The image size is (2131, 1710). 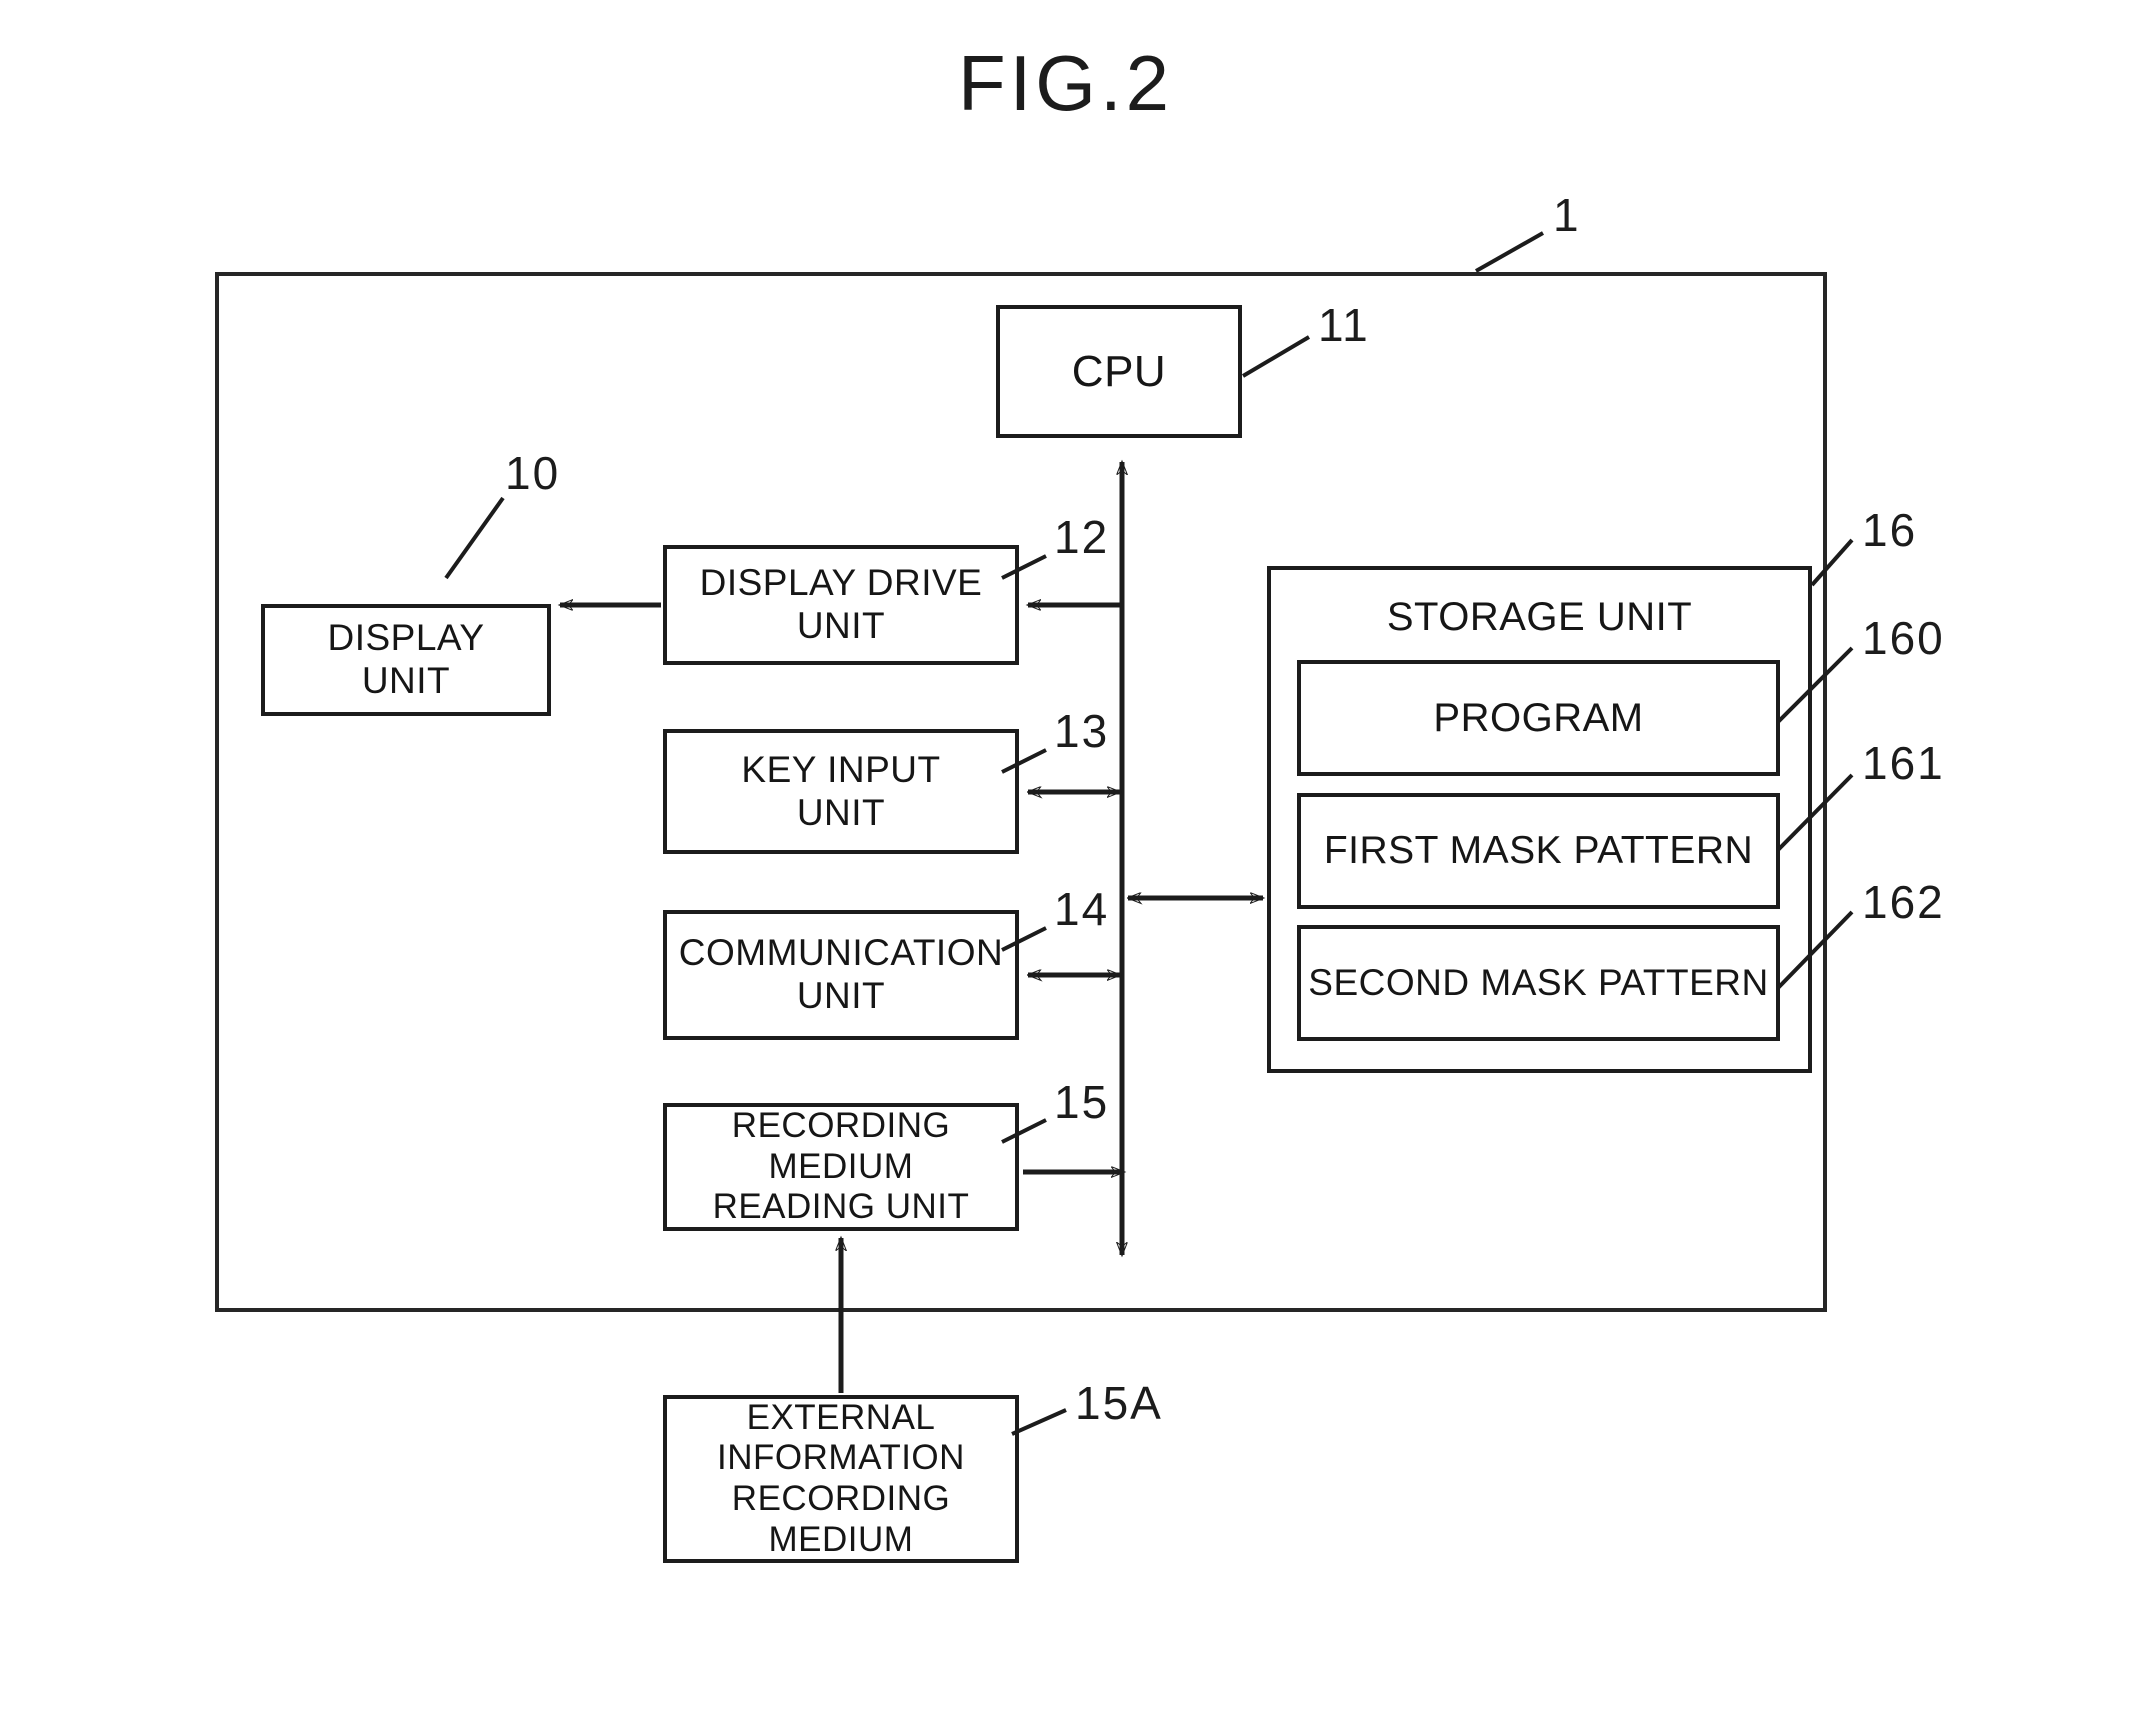 I want to click on ref-label-15A: 15A, so click(x=1119, y=1403).